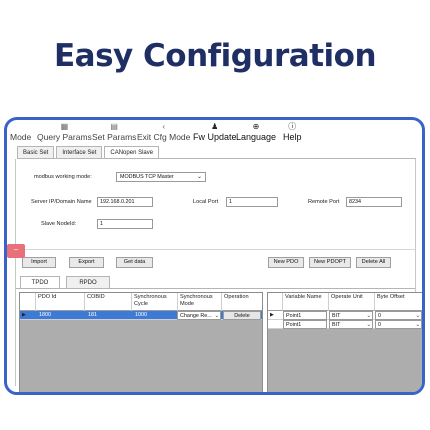  I want to click on variable-table-header: Variable Name Operate Unit Byte Offset, so click(345, 302).